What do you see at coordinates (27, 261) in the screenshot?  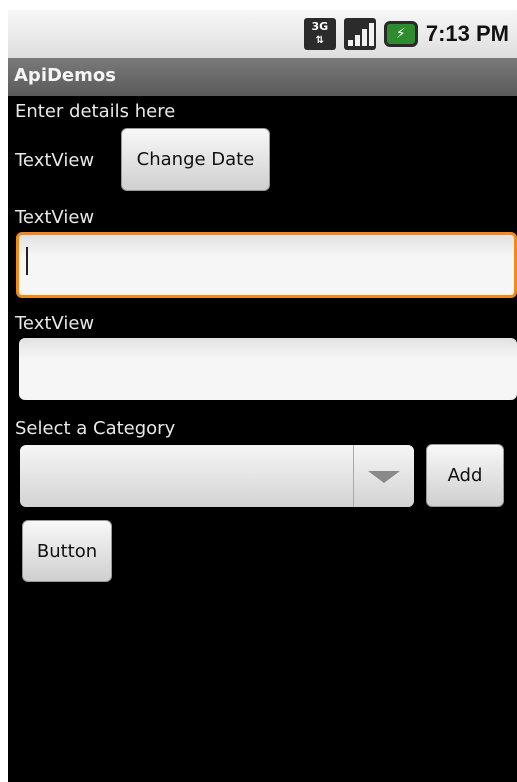 I see `text-cursor` at bounding box center [27, 261].